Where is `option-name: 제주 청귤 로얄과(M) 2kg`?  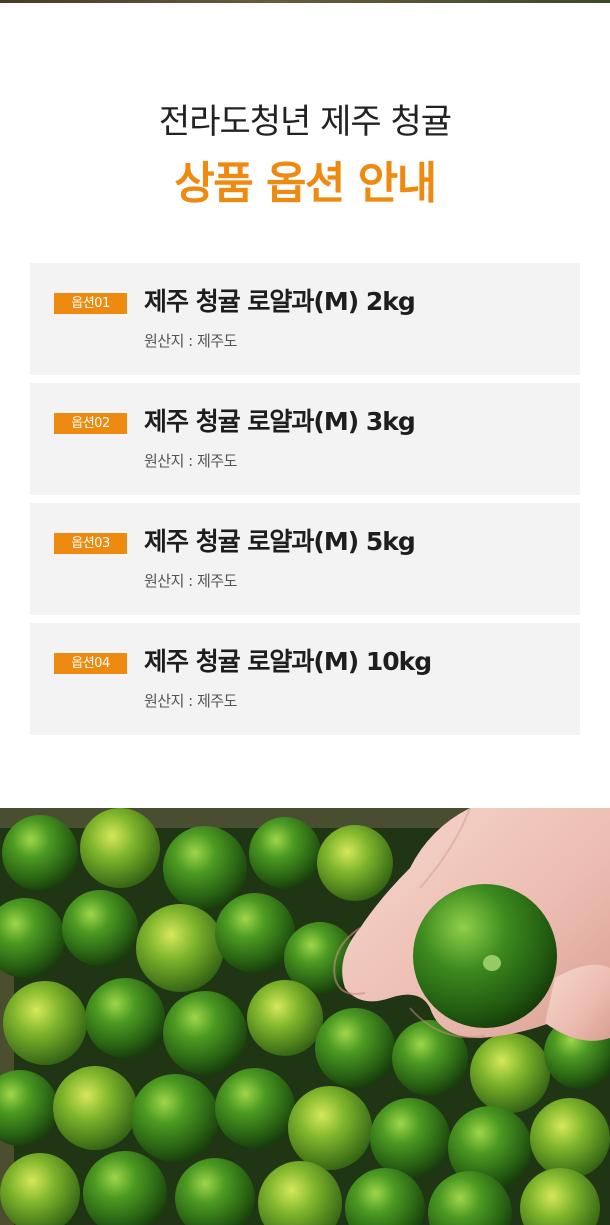
option-name: 제주 청귤 로얄과(M) 2kg is located at coordinates (280, 301).